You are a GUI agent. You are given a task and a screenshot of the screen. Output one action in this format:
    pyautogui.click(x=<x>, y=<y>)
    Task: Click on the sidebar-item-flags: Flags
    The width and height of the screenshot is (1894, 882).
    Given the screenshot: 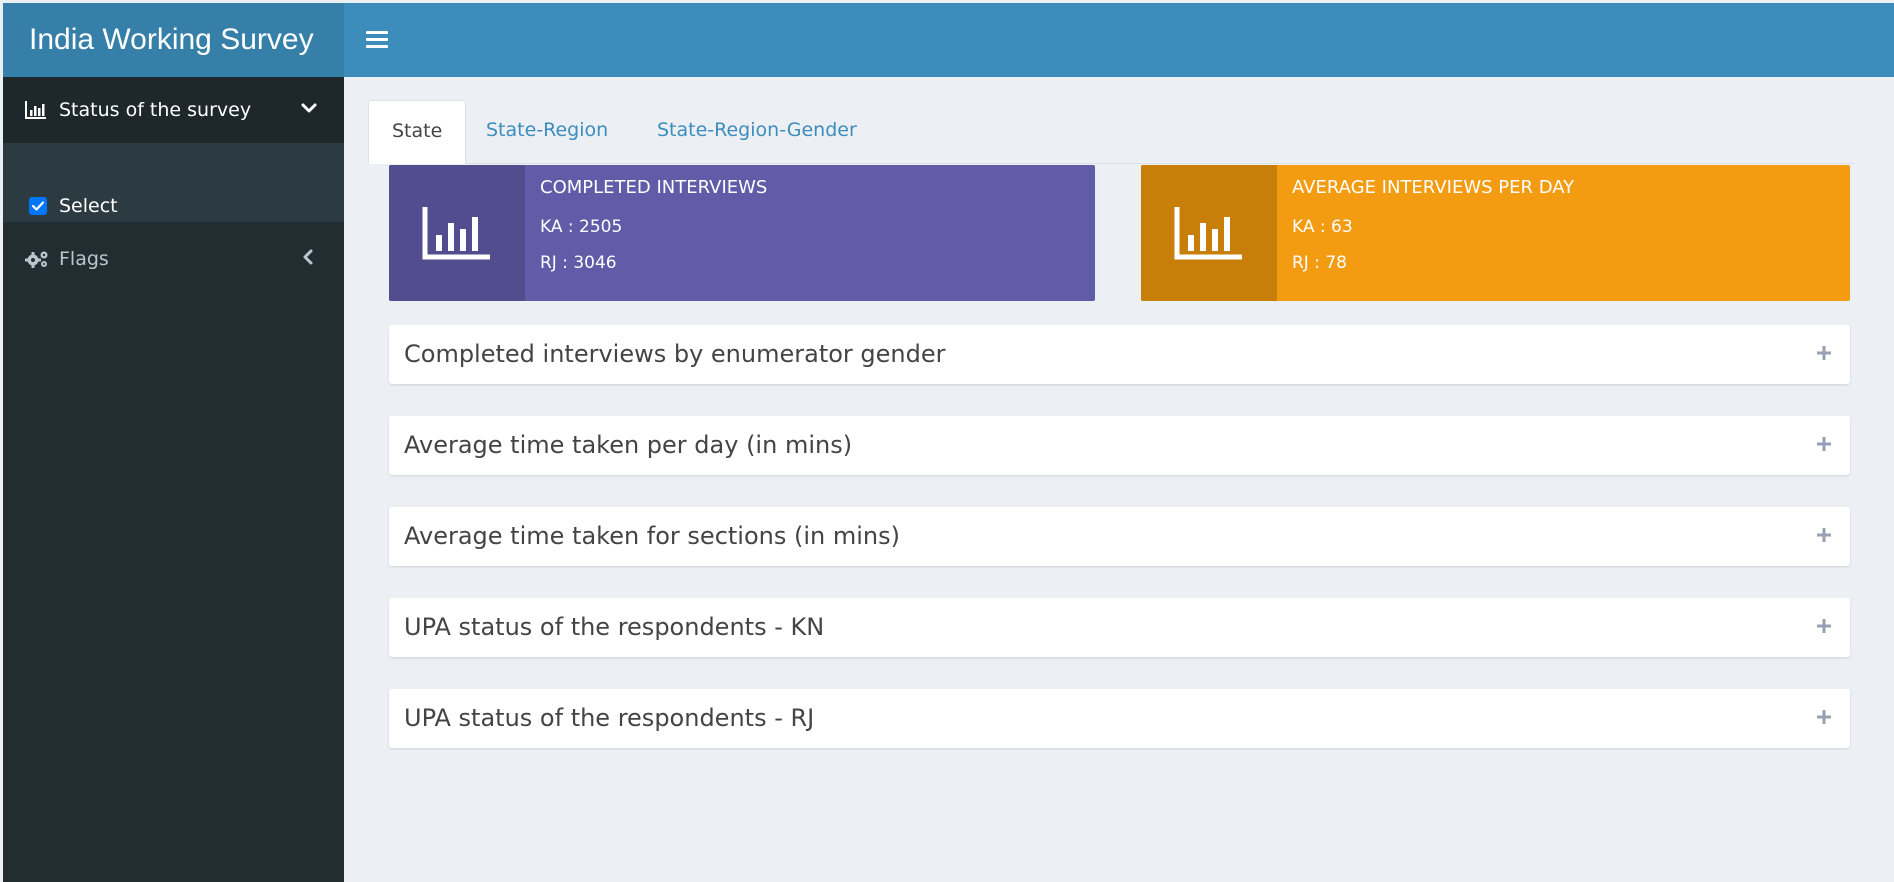 What is the action you would take?
    pyautogui.click(x=173, y=259)
    